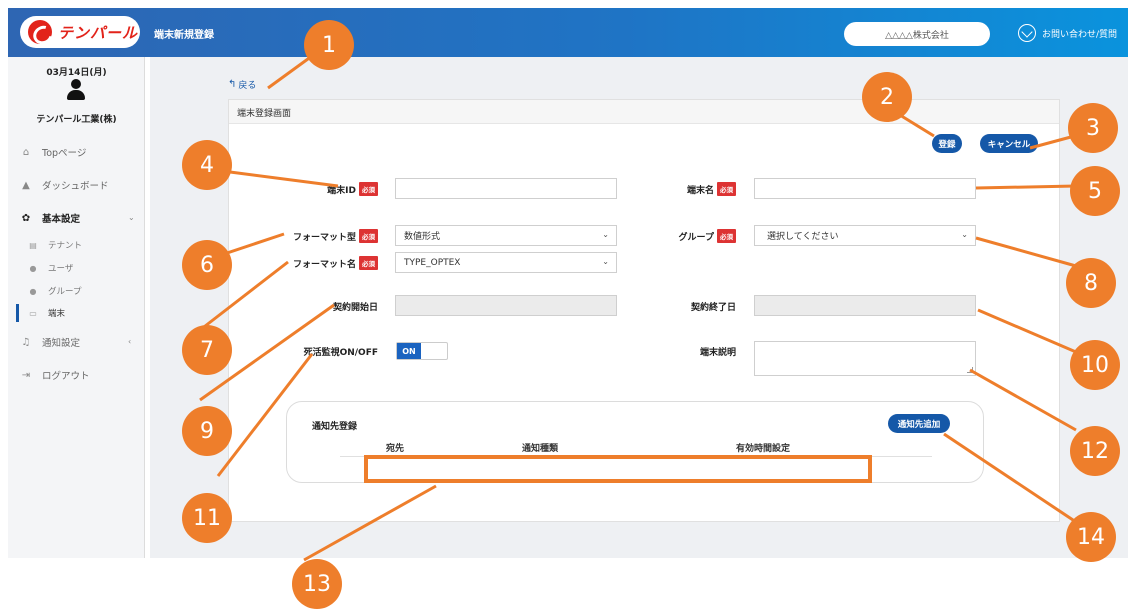  I want to click on annotation-marker-14: 14, so click(1091, 537).